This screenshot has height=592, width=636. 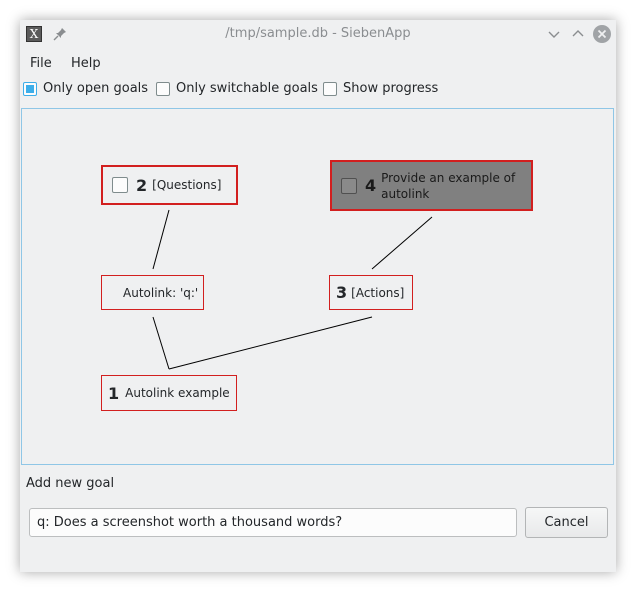 I want to click on filter-only-switchable-goals: Only switchable goals, so click(x=237, y=88).